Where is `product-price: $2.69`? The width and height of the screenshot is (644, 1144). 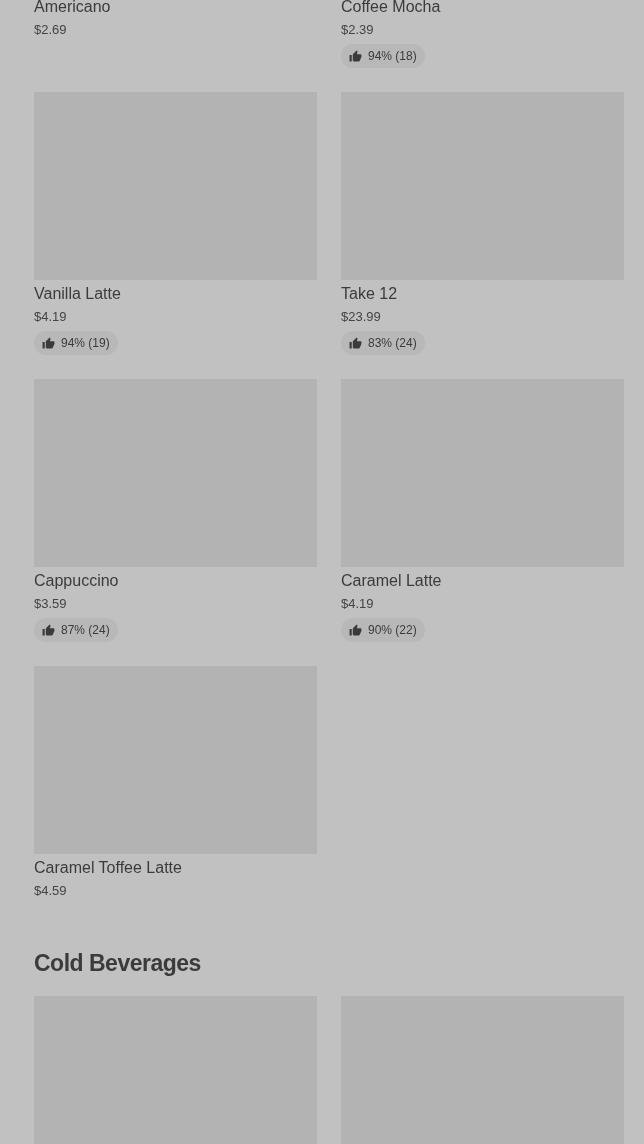
product-price: $2.69 is located at coordinates (50, 30).